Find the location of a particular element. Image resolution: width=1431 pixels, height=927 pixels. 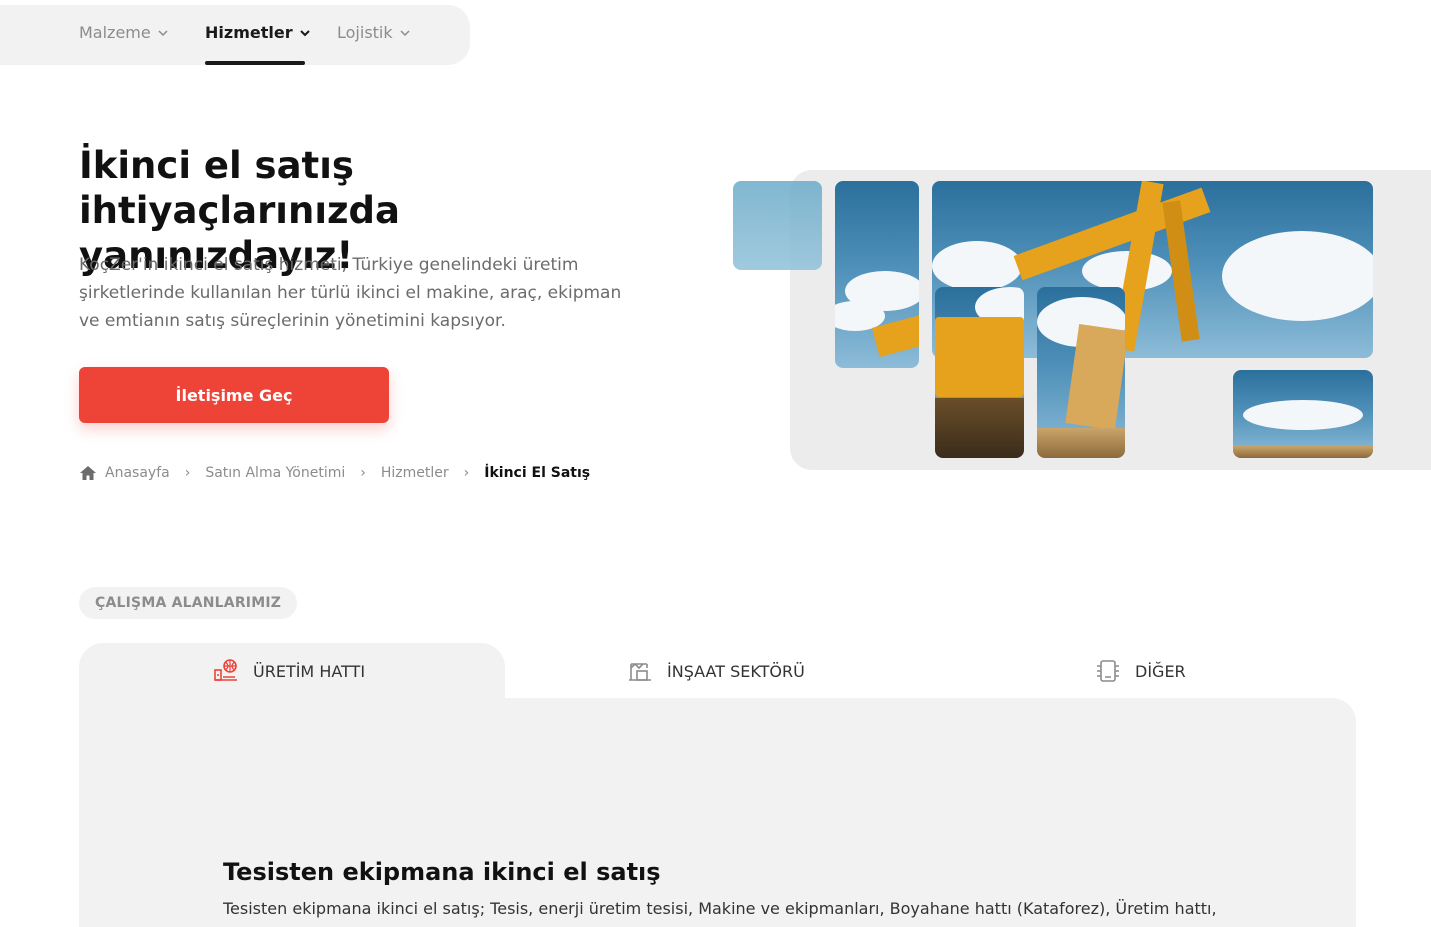

tab-diger: DİĞER is located at coordinates (1140, 671).